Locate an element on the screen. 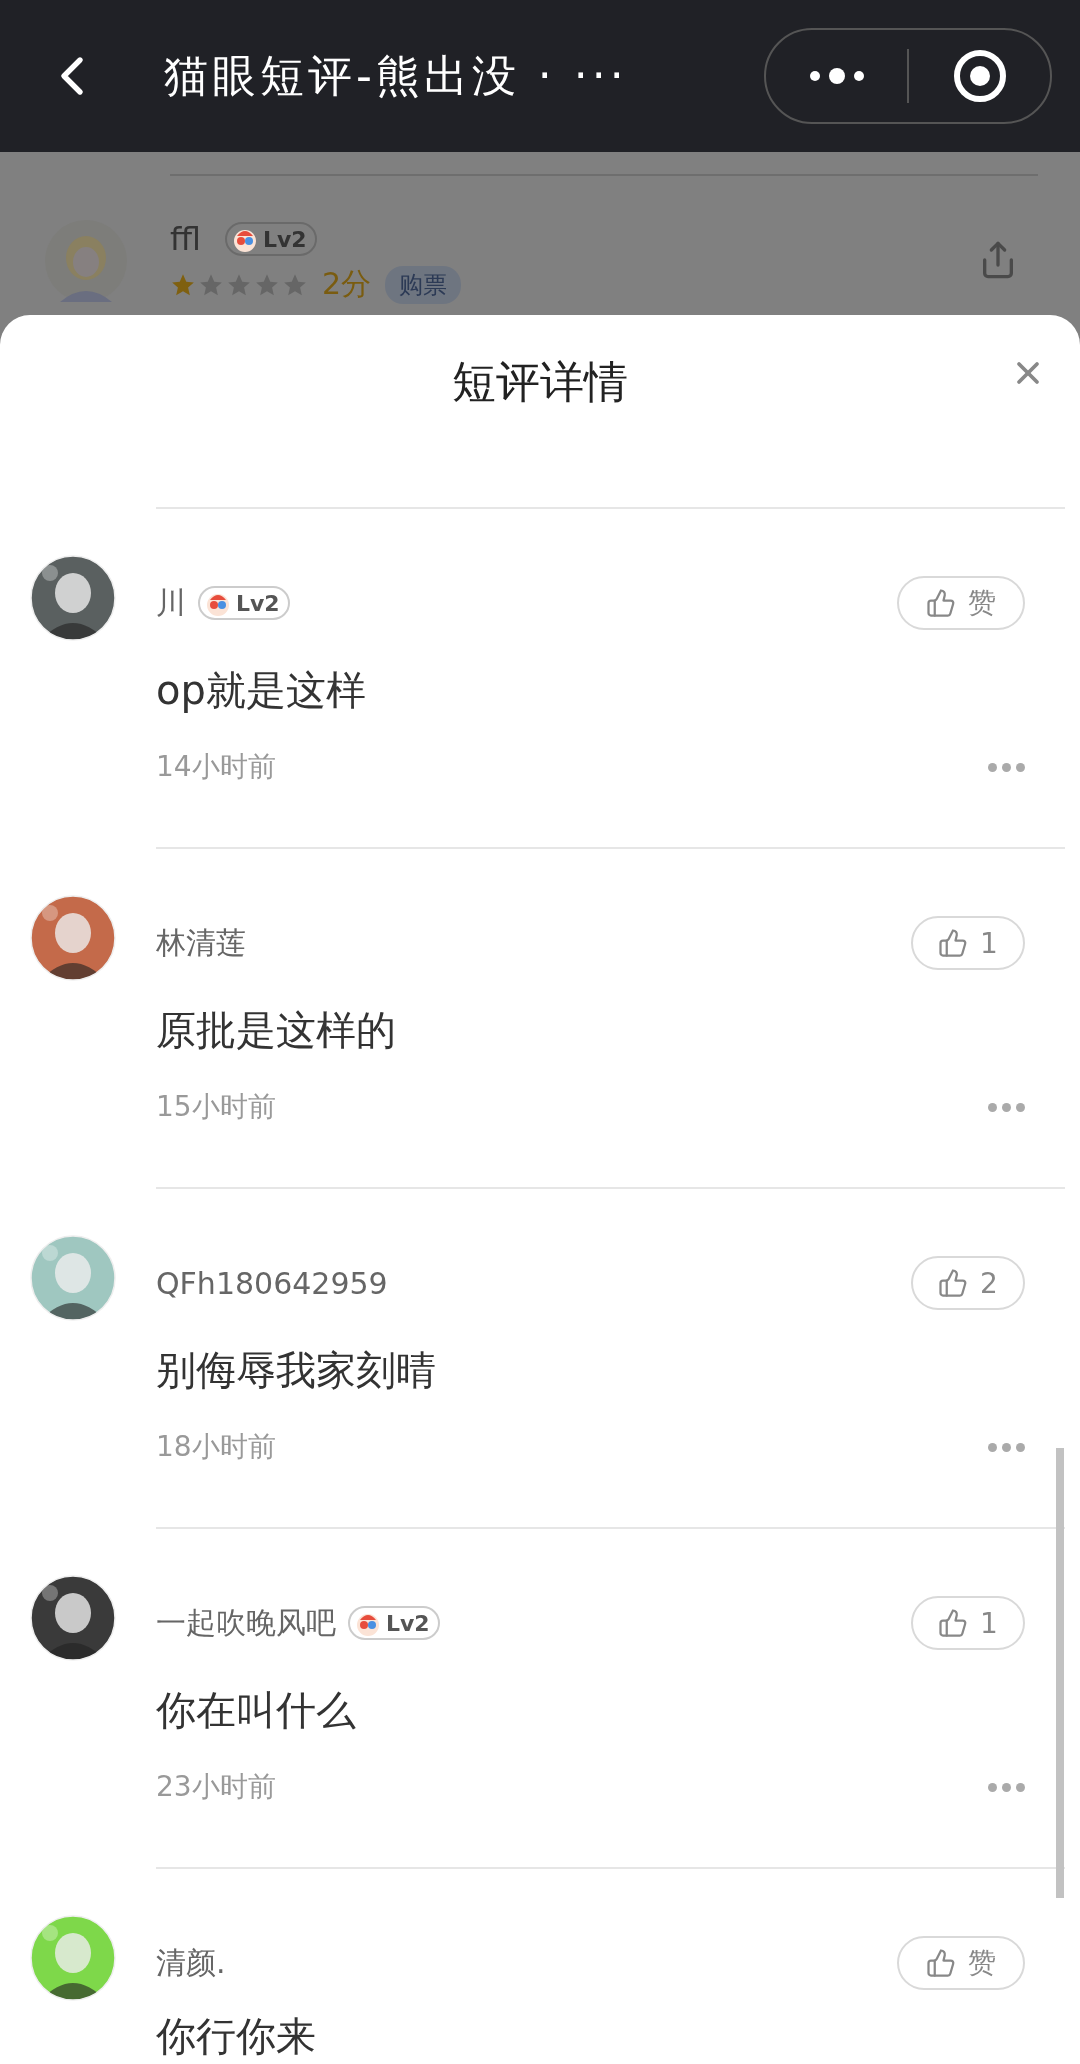 The image size is (1080, 2064). comment-text: 你行你来 is located at coordinates (236, 2036).